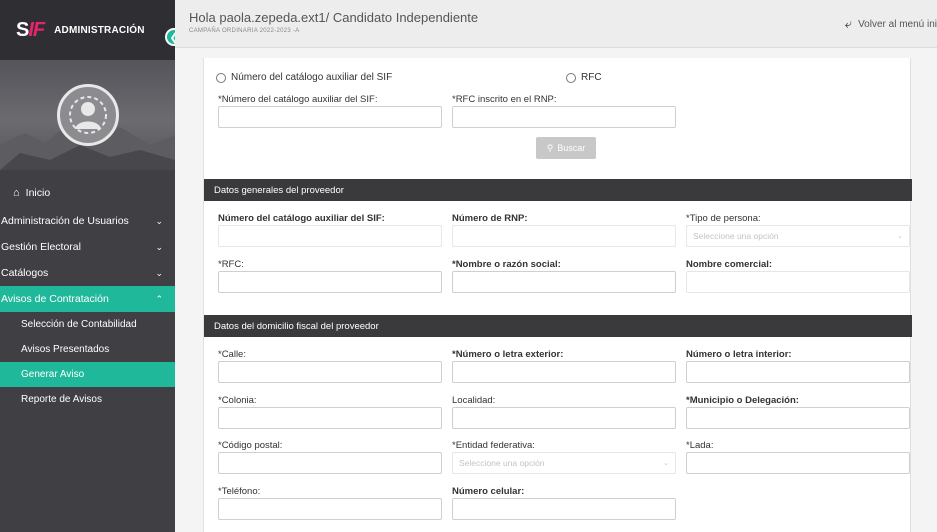 This screenshot has height=532, width=937. Describe the element at coordinates (16, 193) in the screenshot. I see `home-icon: ⌂` at that location.